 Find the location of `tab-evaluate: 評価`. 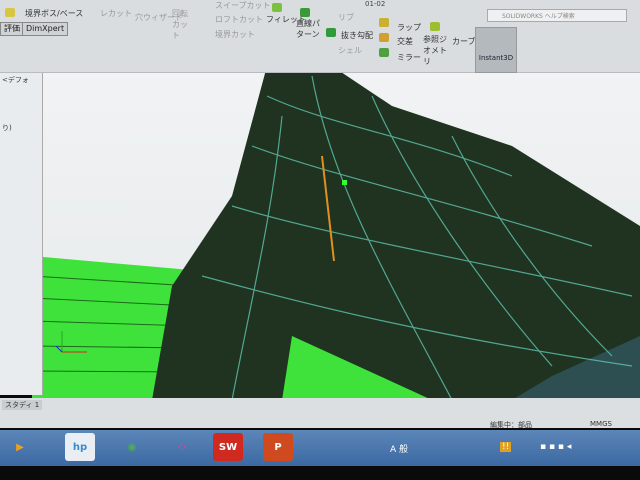

tab-evaluate: 評価 is located at coordinates (12, 29).